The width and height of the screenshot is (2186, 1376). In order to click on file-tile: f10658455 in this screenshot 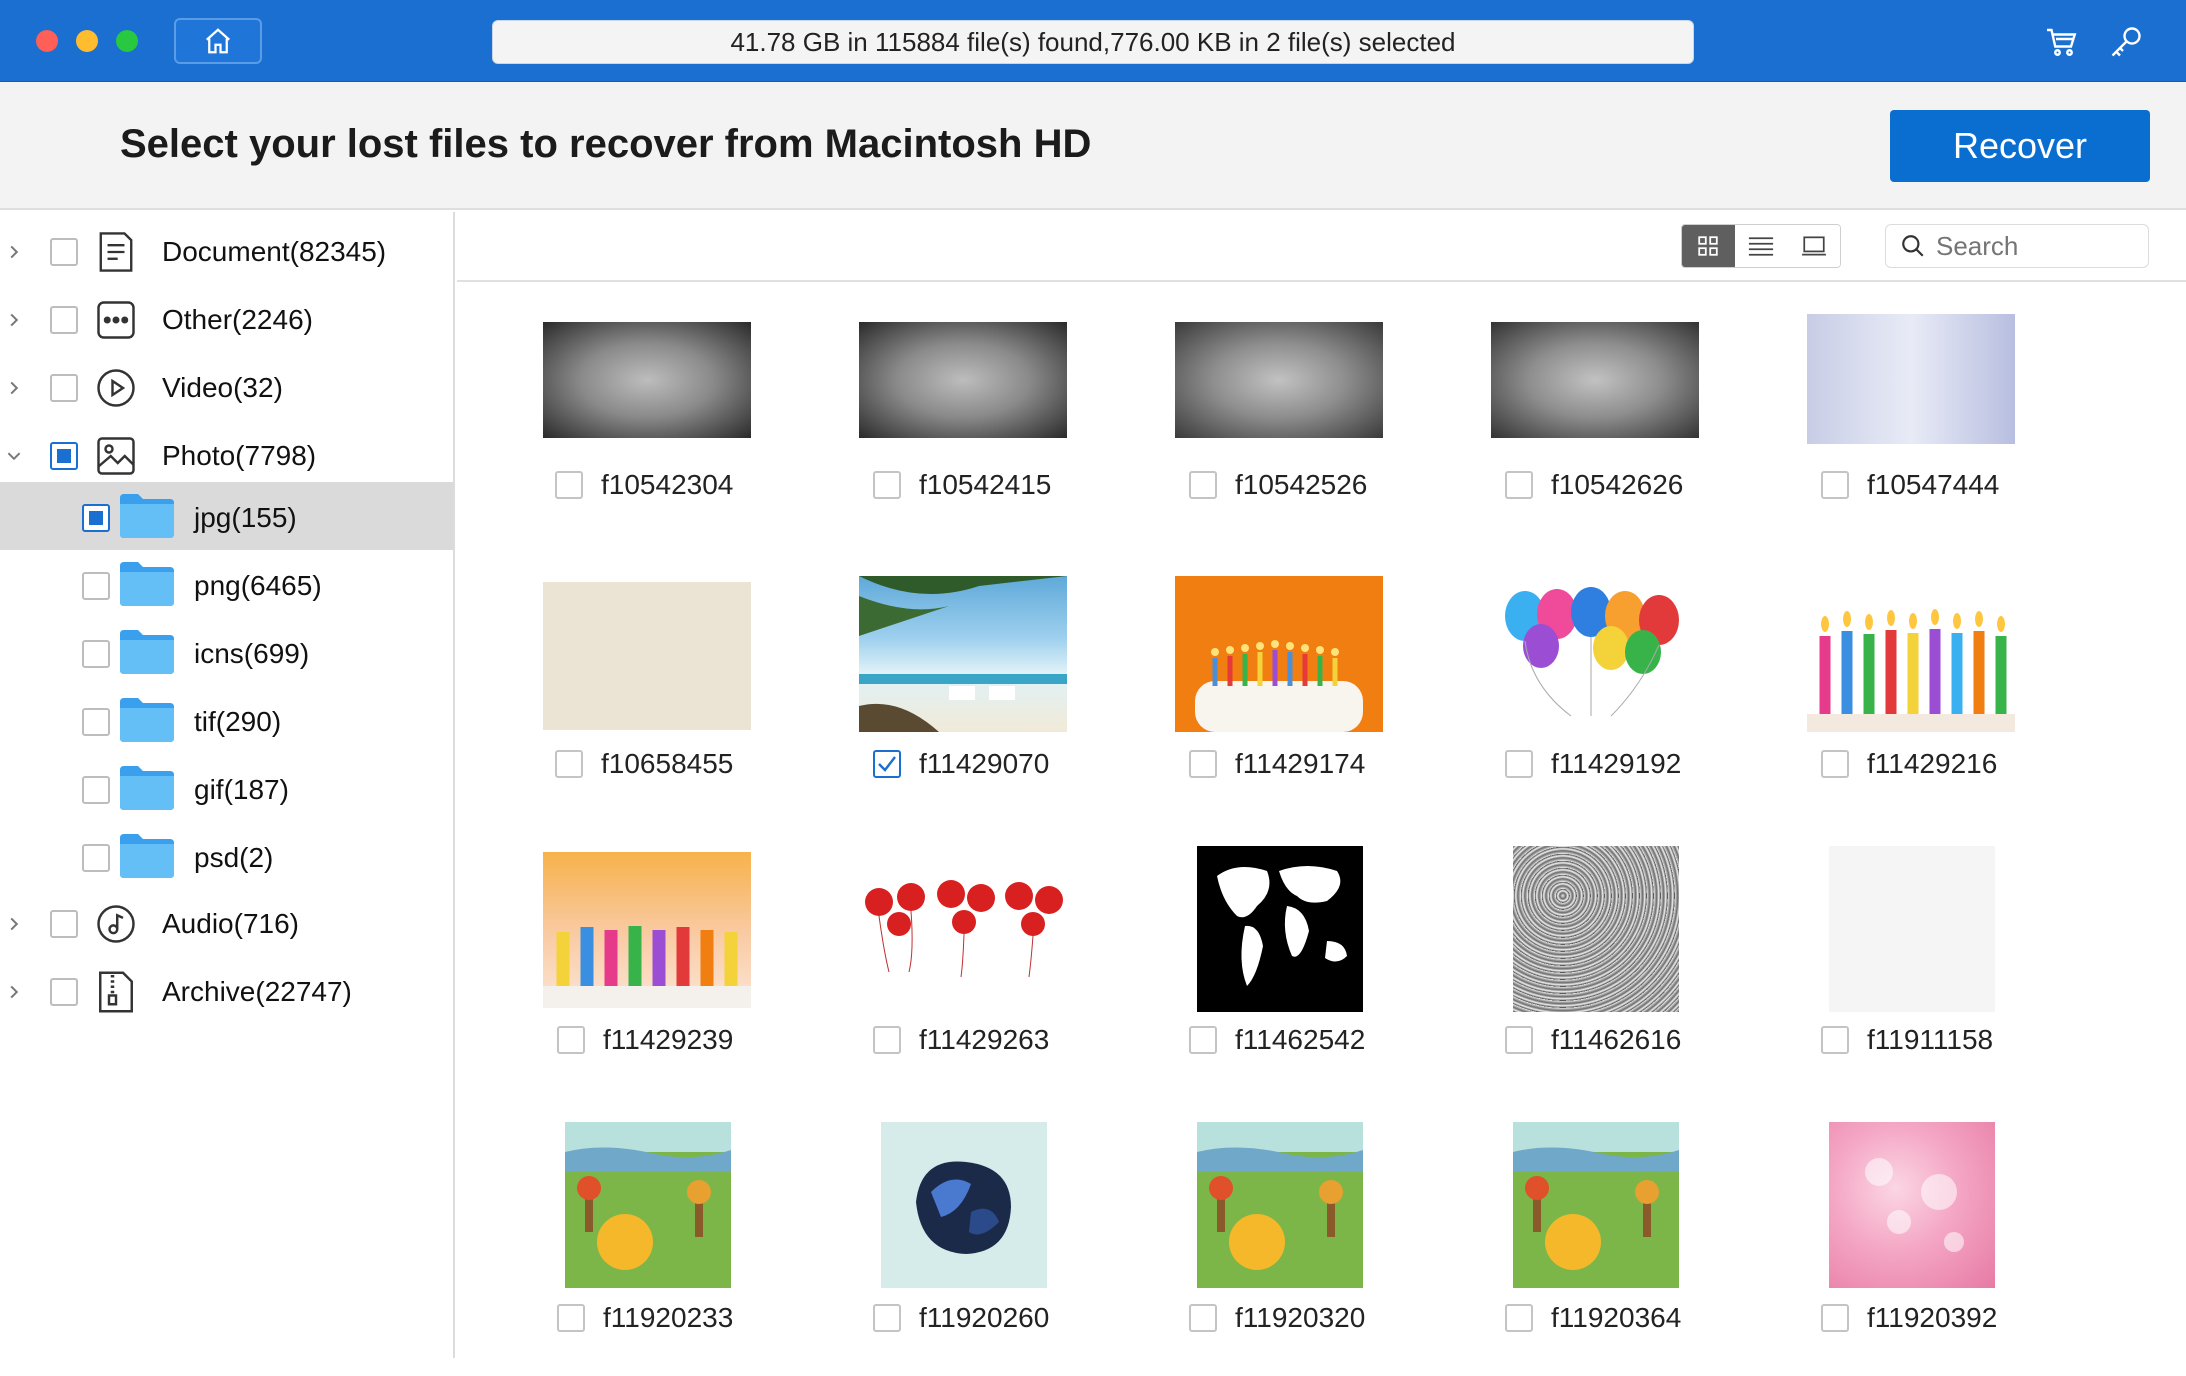, I will do `click(658, 699)`.